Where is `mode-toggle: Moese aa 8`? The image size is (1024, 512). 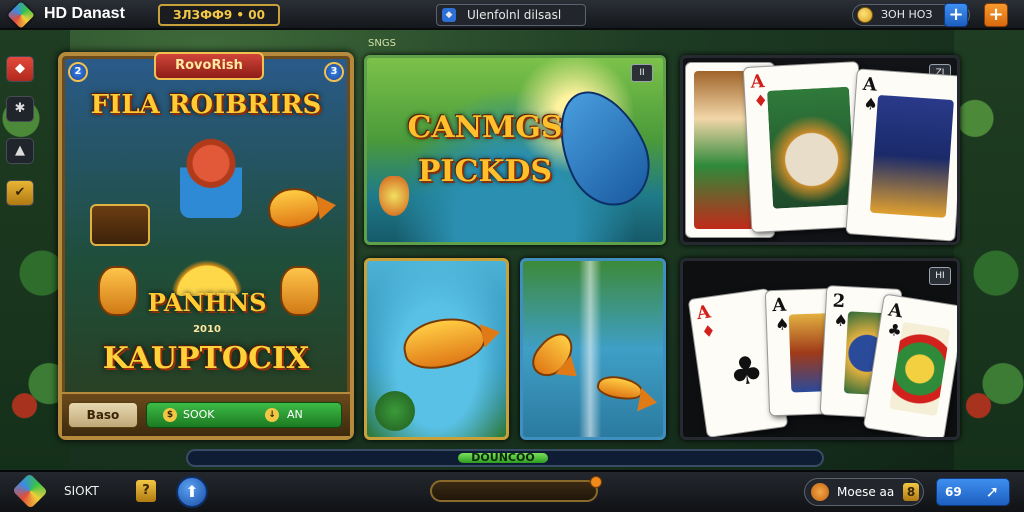 mode-toggle: Moese aa 8 is located at coordinates (864, 492).